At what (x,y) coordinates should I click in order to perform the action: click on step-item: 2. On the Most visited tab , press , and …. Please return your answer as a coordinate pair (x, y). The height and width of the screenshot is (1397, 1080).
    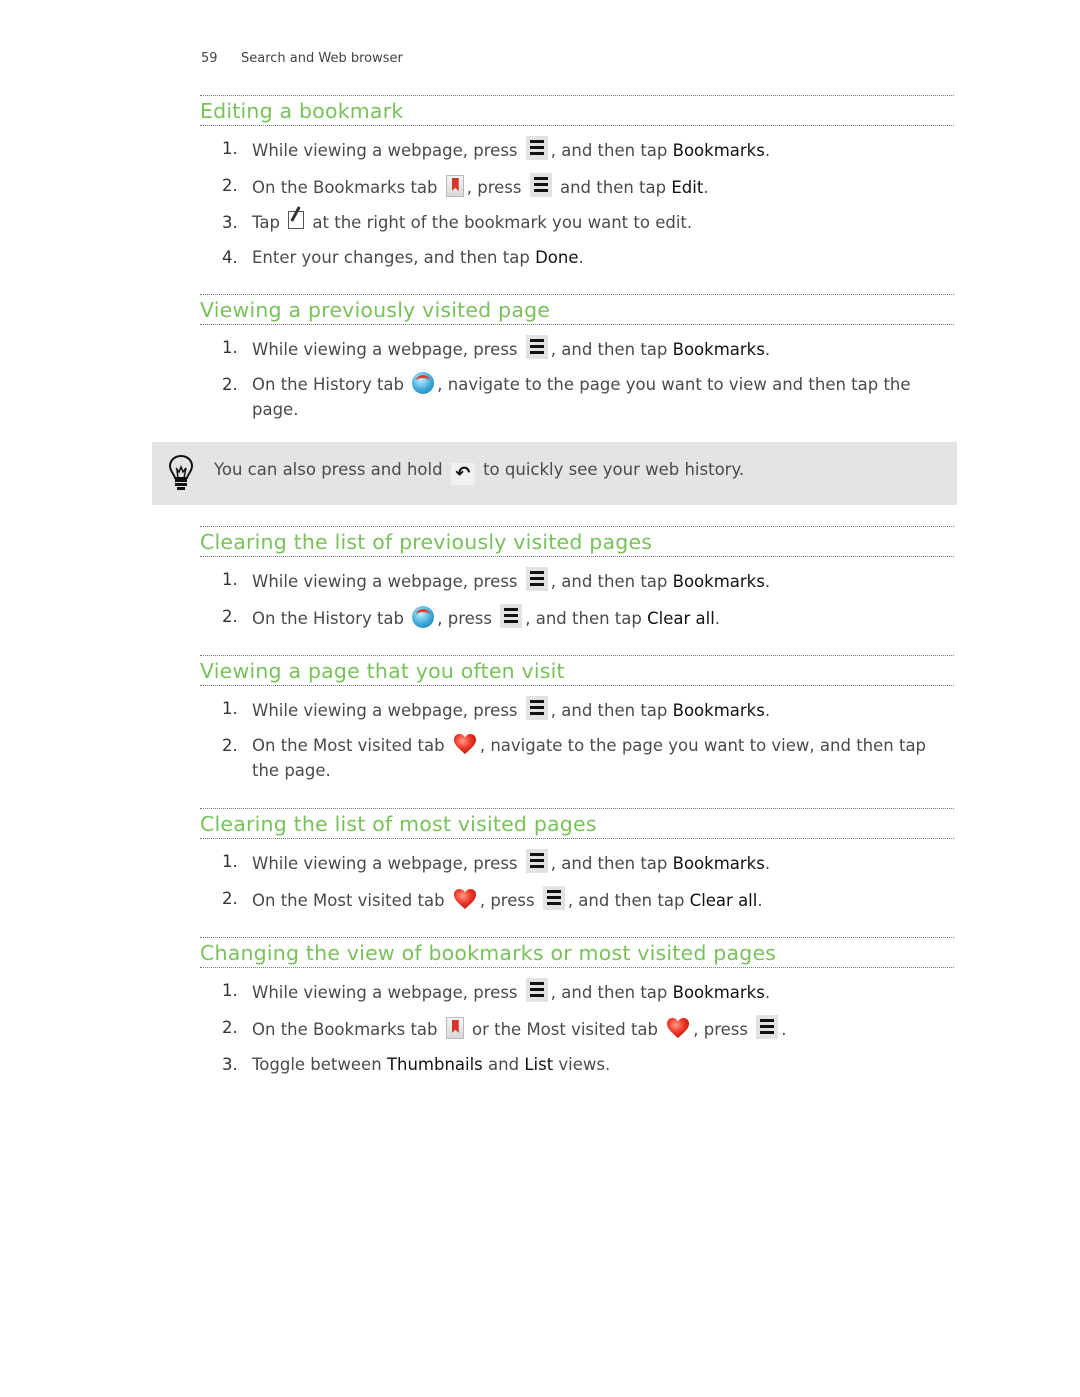
    Looking at the image, I should click on (577, 899).